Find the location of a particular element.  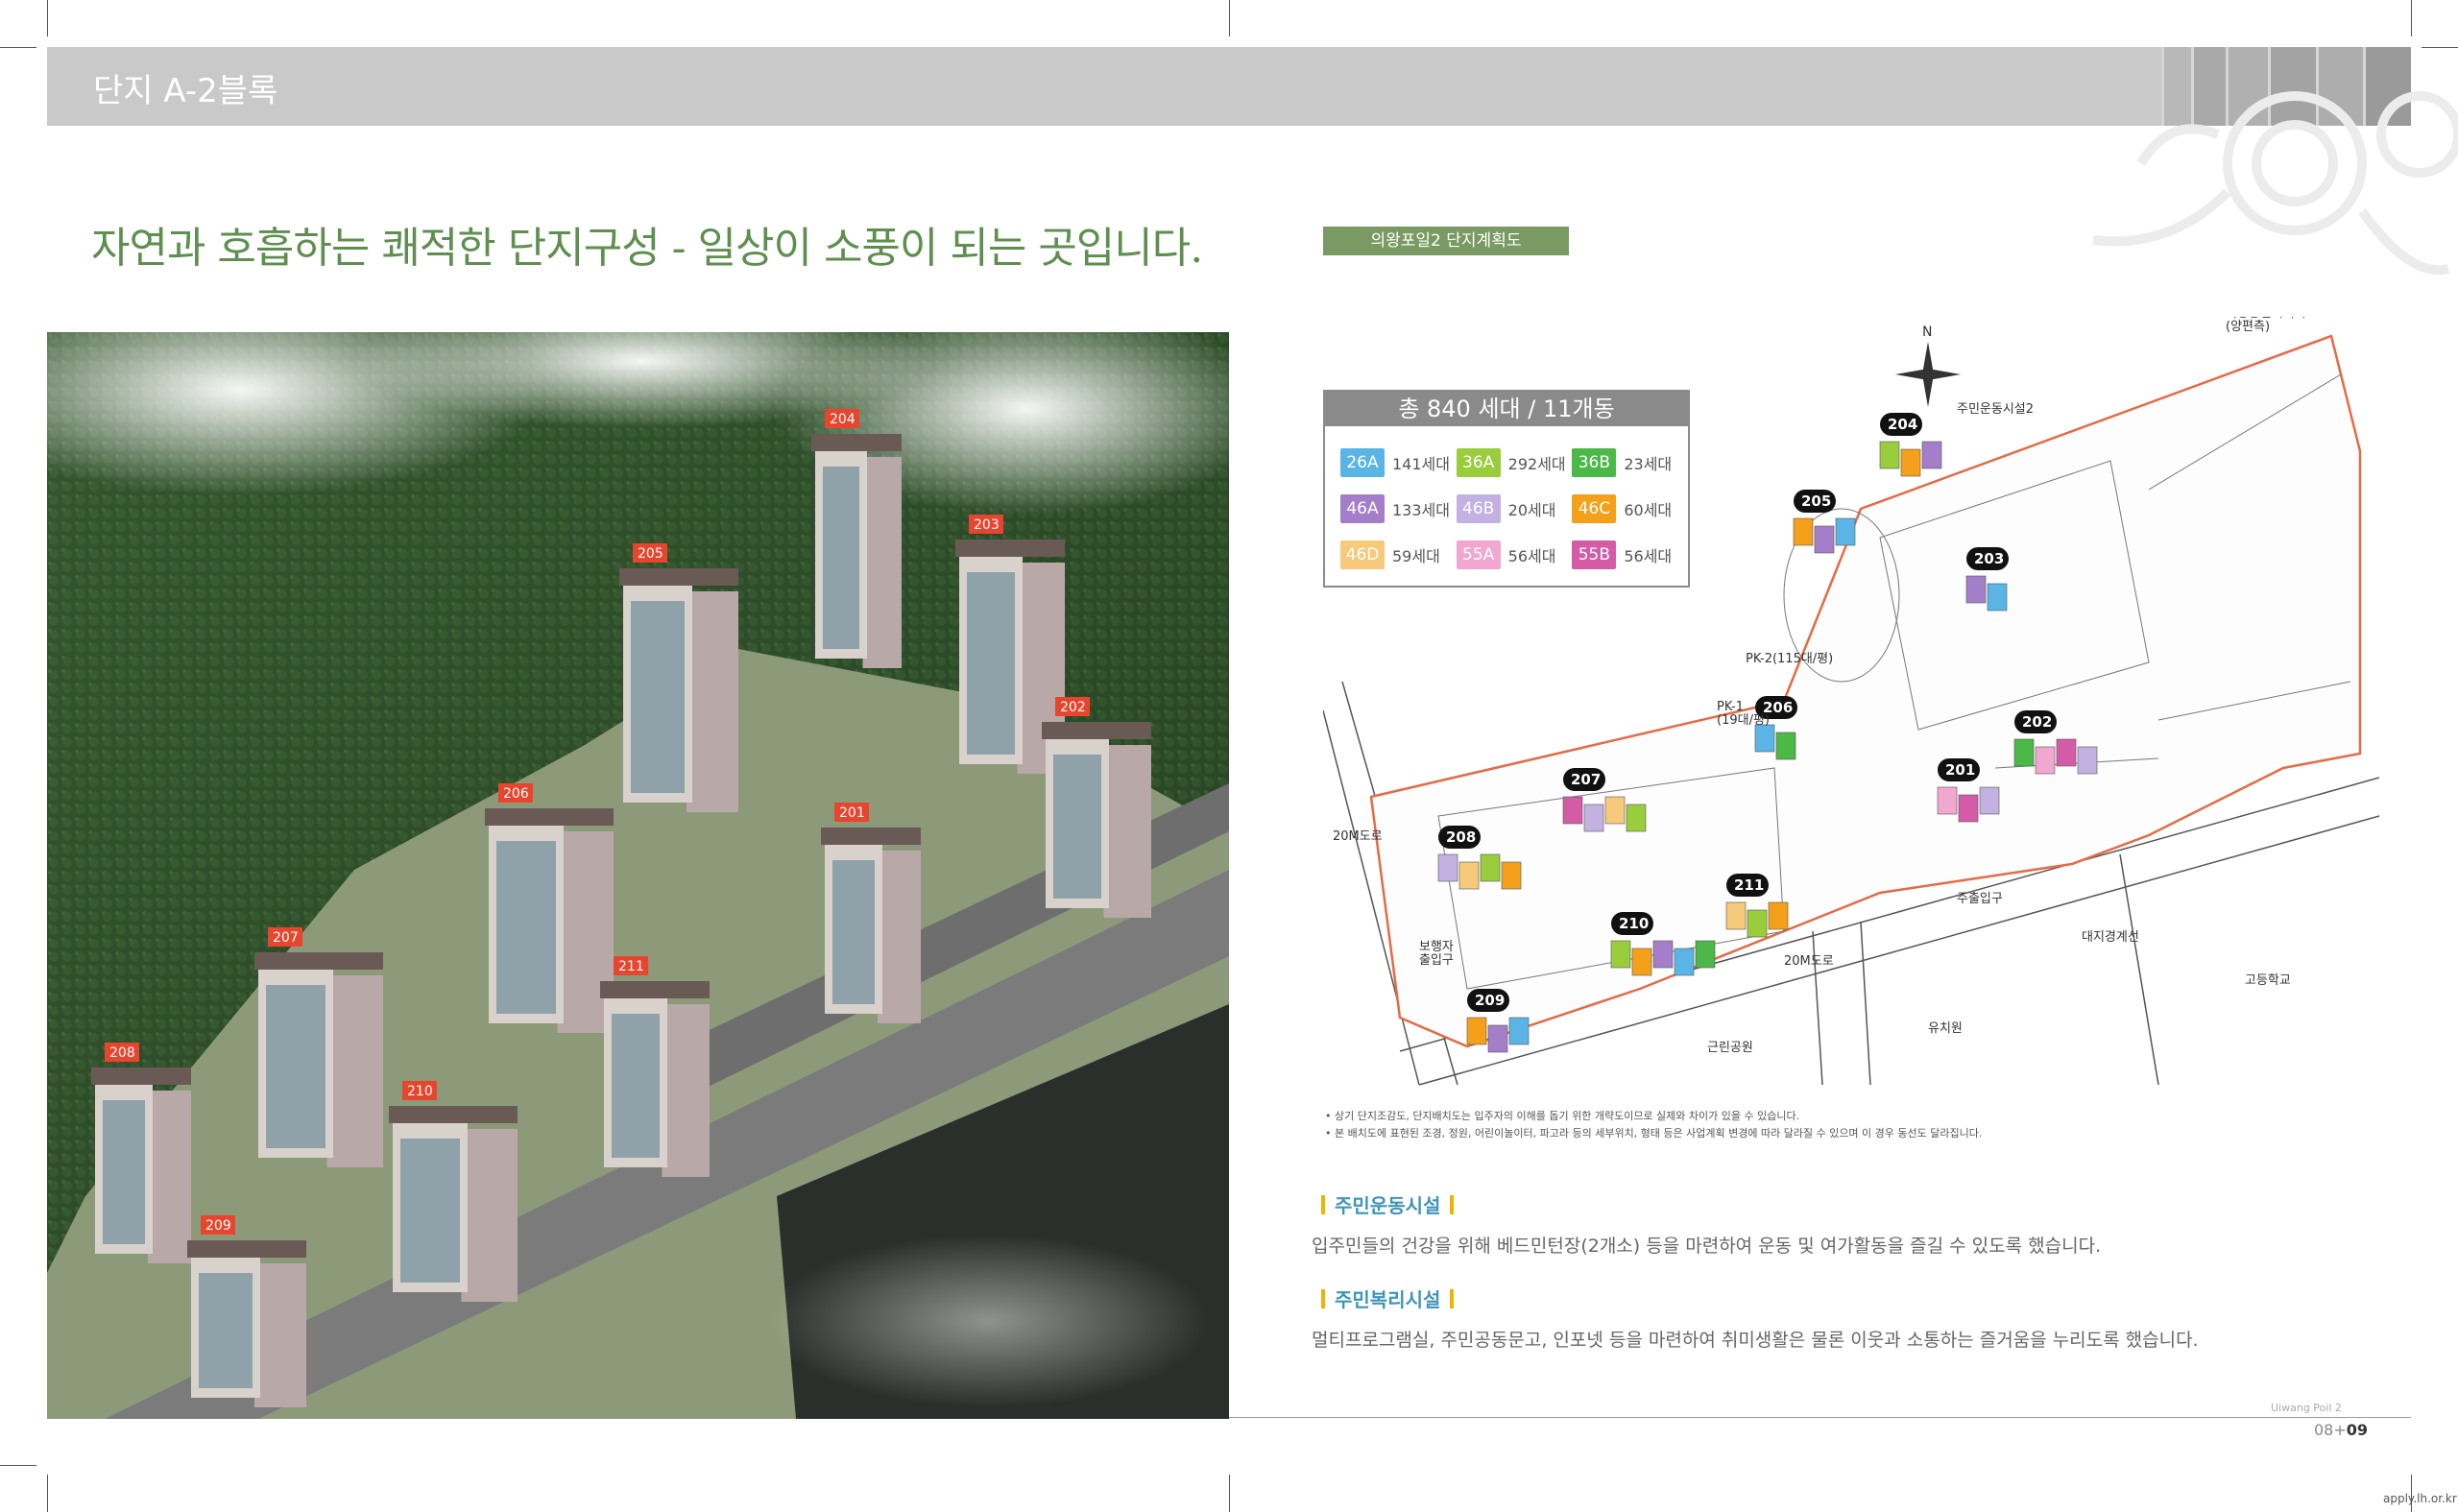

legend-swatch: 55B is located at coordinates (1595, 554).